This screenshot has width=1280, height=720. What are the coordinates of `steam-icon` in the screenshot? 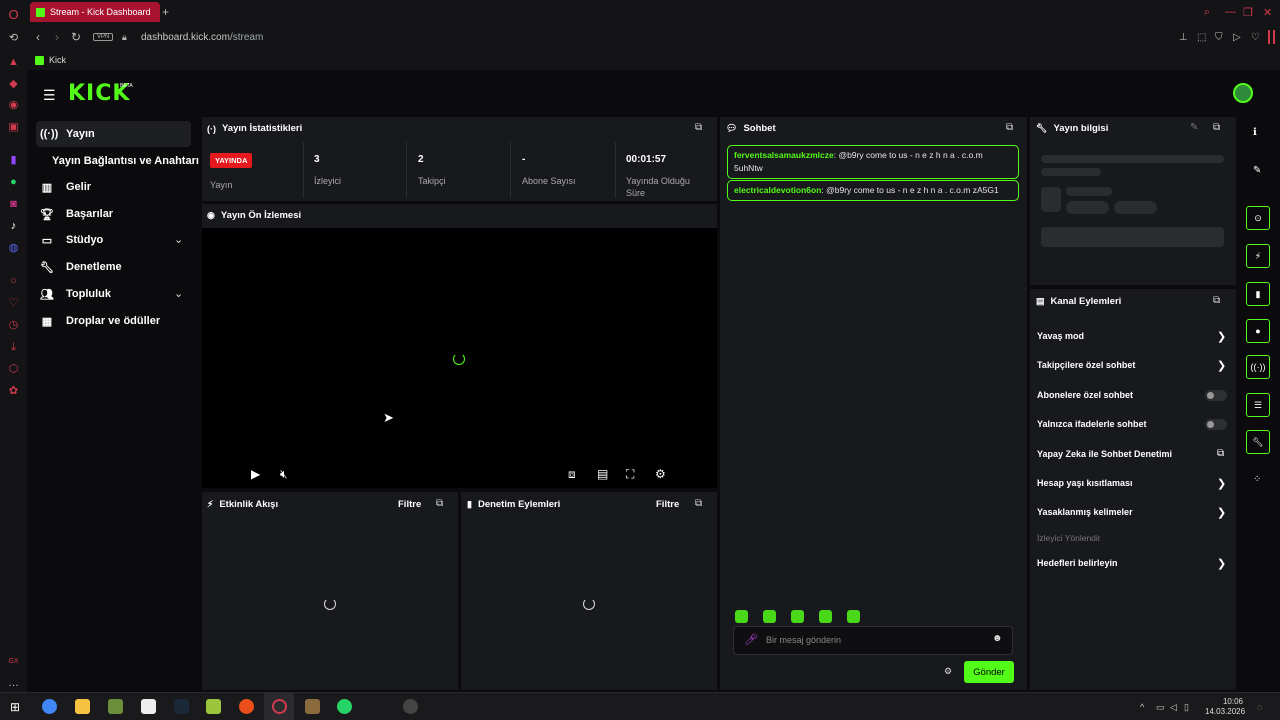 It's located at (181, 706).